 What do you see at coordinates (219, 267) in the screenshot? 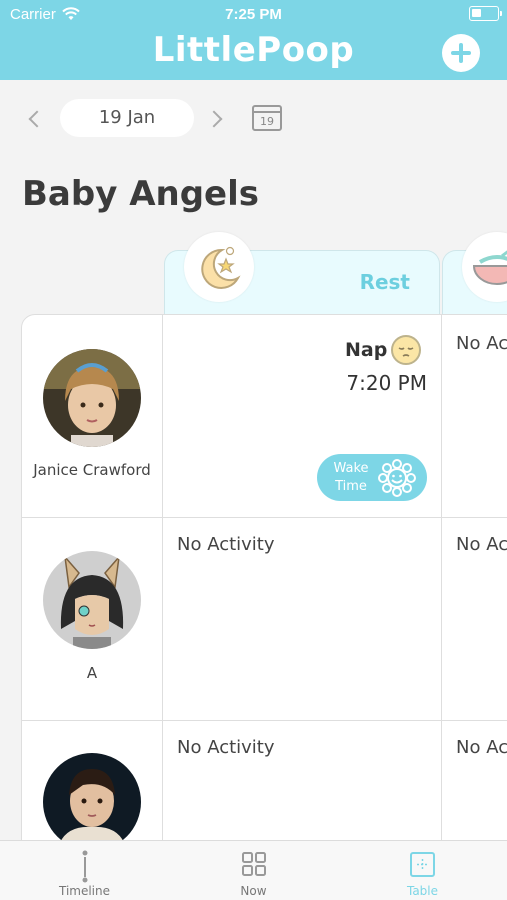
I see `moon-star-icon` at bounding box center [219, 267].